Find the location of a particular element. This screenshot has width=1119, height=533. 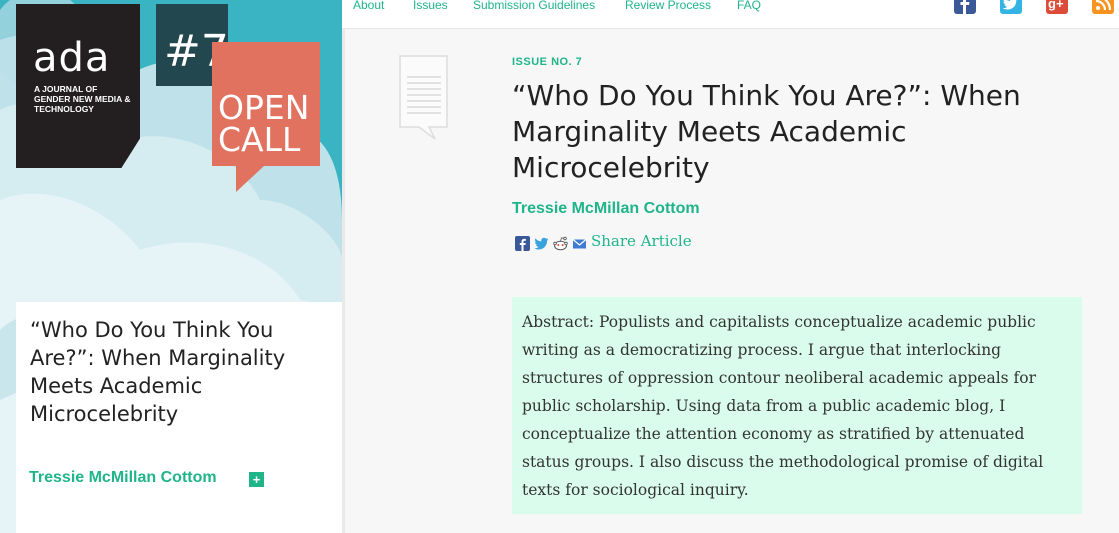

nav-review-process: Review Process is located at coordinates (668, 6).